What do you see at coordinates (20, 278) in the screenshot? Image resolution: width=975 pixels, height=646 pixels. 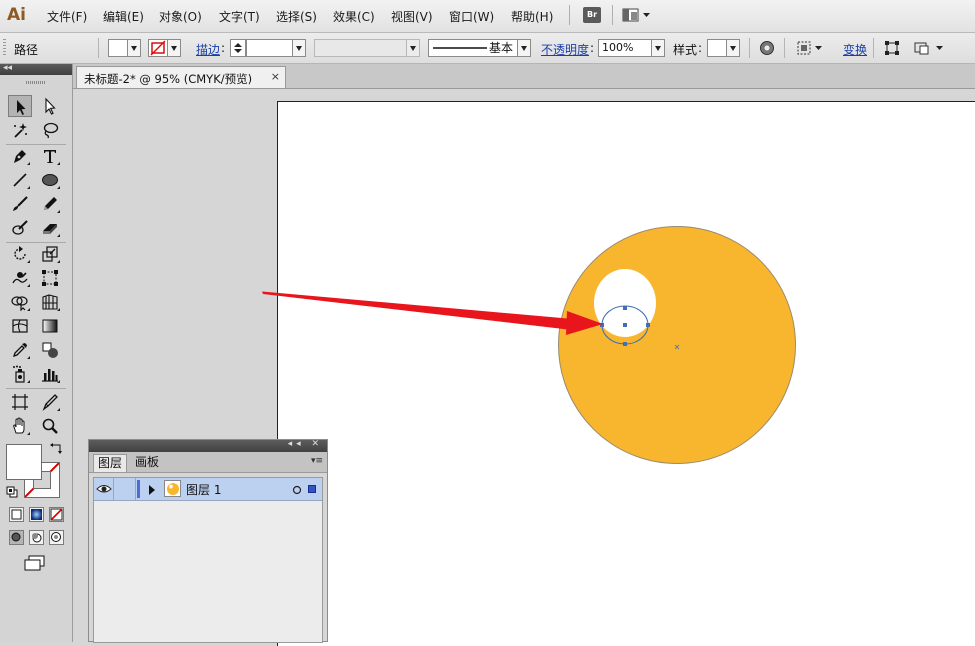 I see `warp-tool` at bounding box center [20, 278].